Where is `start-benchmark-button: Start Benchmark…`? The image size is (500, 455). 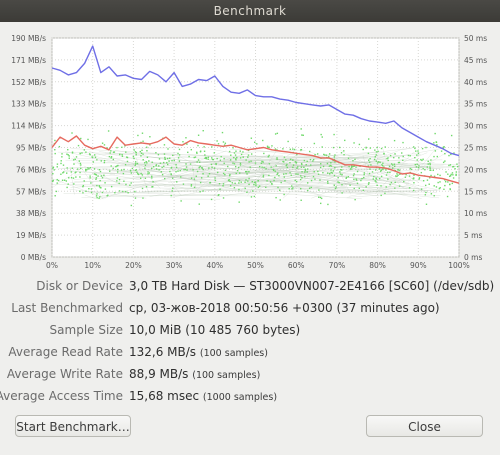 start-benchmark-button: Start Benchmark… is located at coordinates (73, 426).